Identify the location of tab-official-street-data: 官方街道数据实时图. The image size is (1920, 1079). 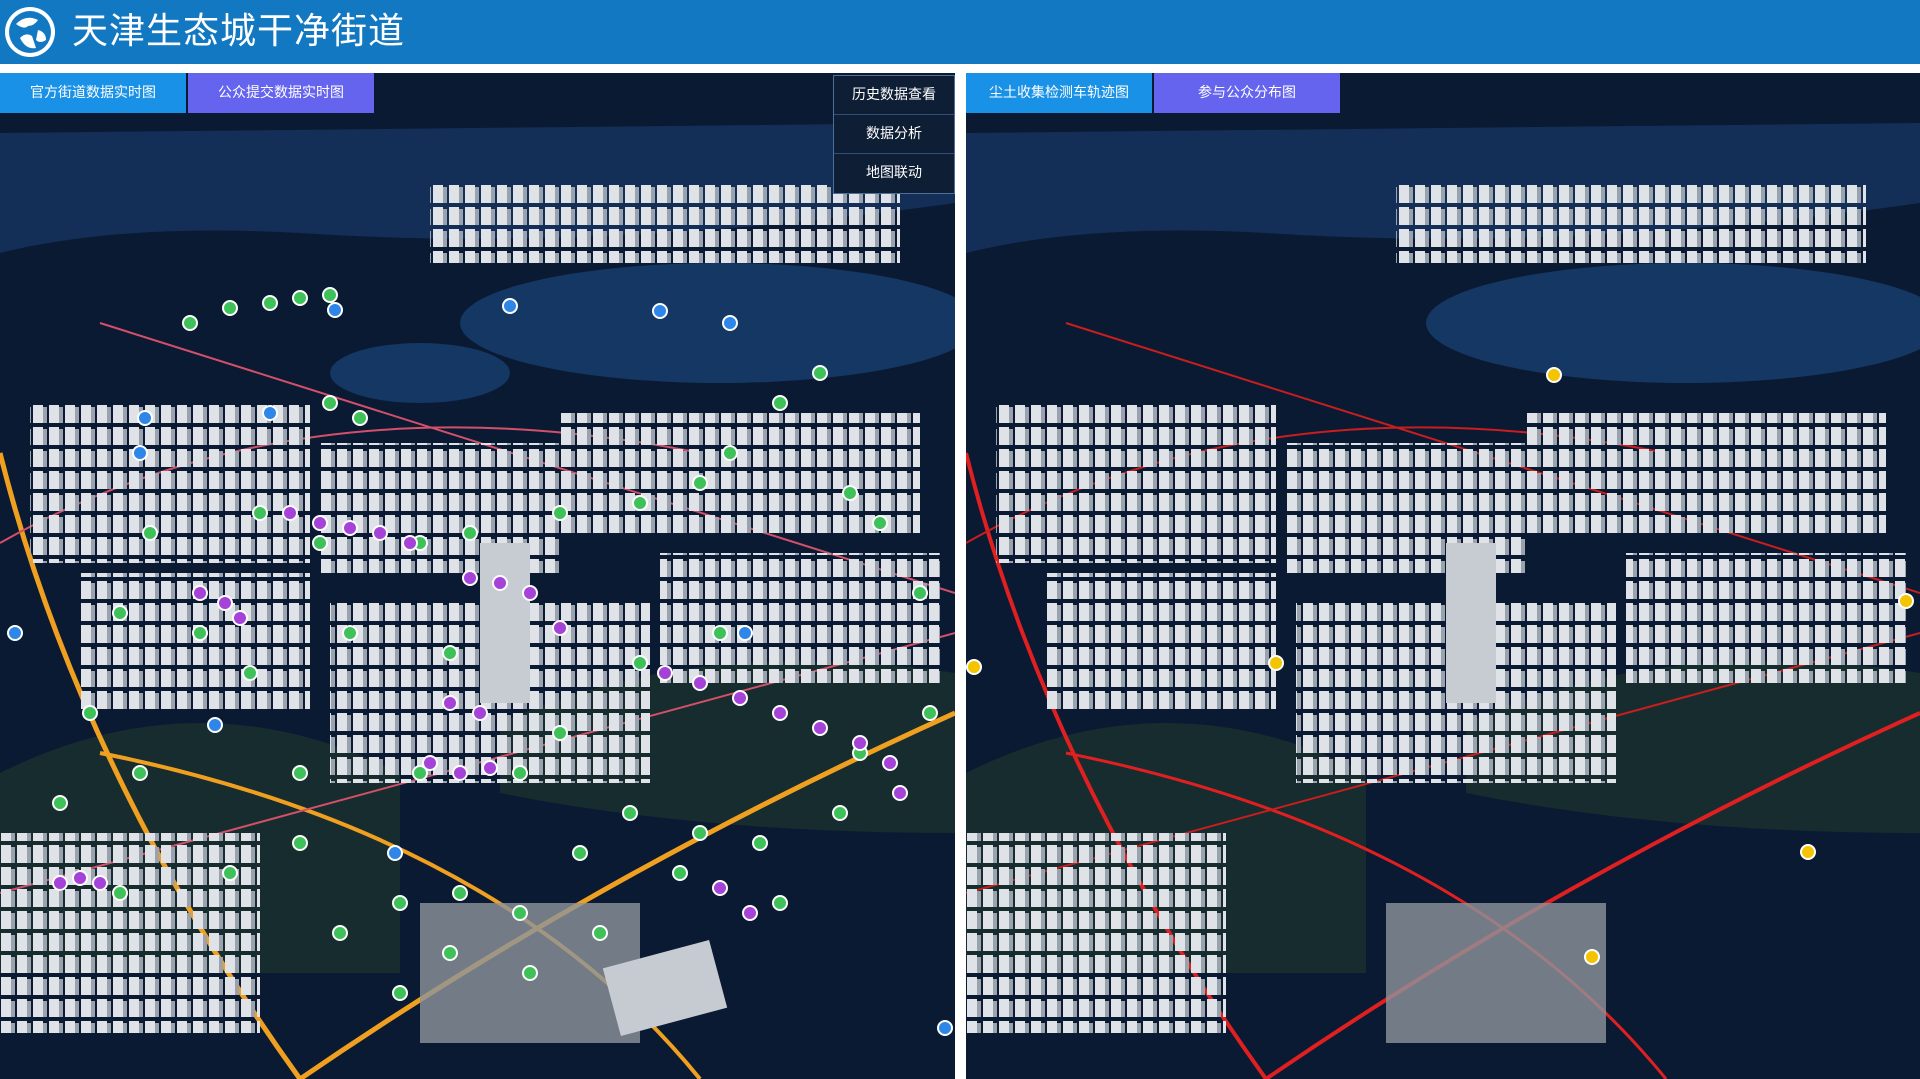
(93, 93).